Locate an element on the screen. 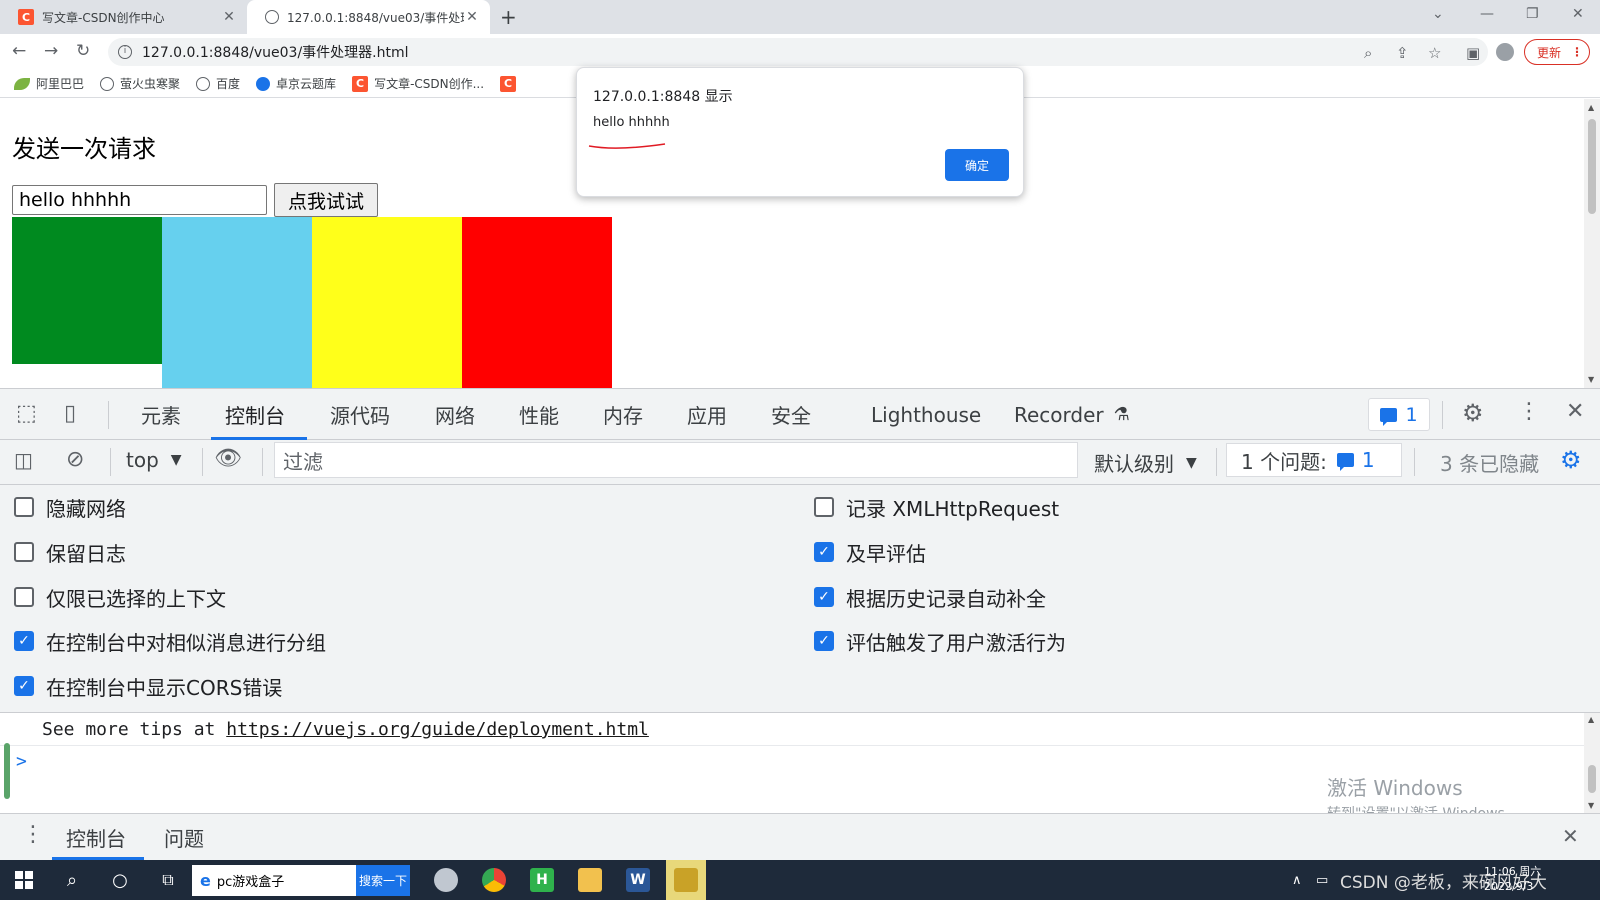  setting-settings_right-2: ✓ 根据历史记录自动补全 is located at coordinates (930, 597).